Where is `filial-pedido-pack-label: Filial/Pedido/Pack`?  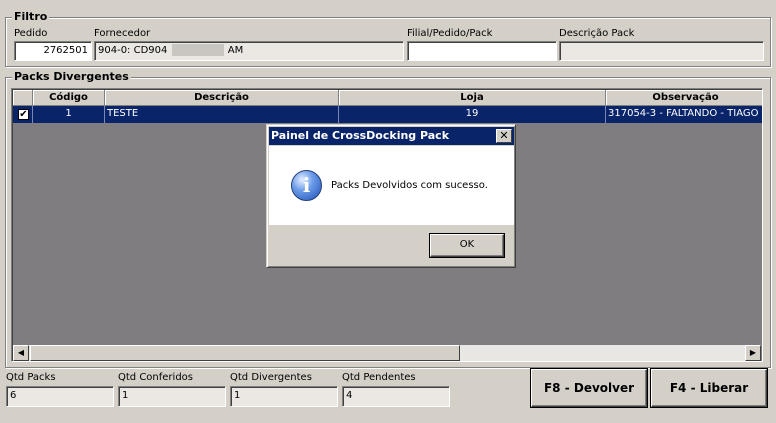 filial-pedido-pack-label: Filial/Pedido/Pack is located at coordinates (450, 33).